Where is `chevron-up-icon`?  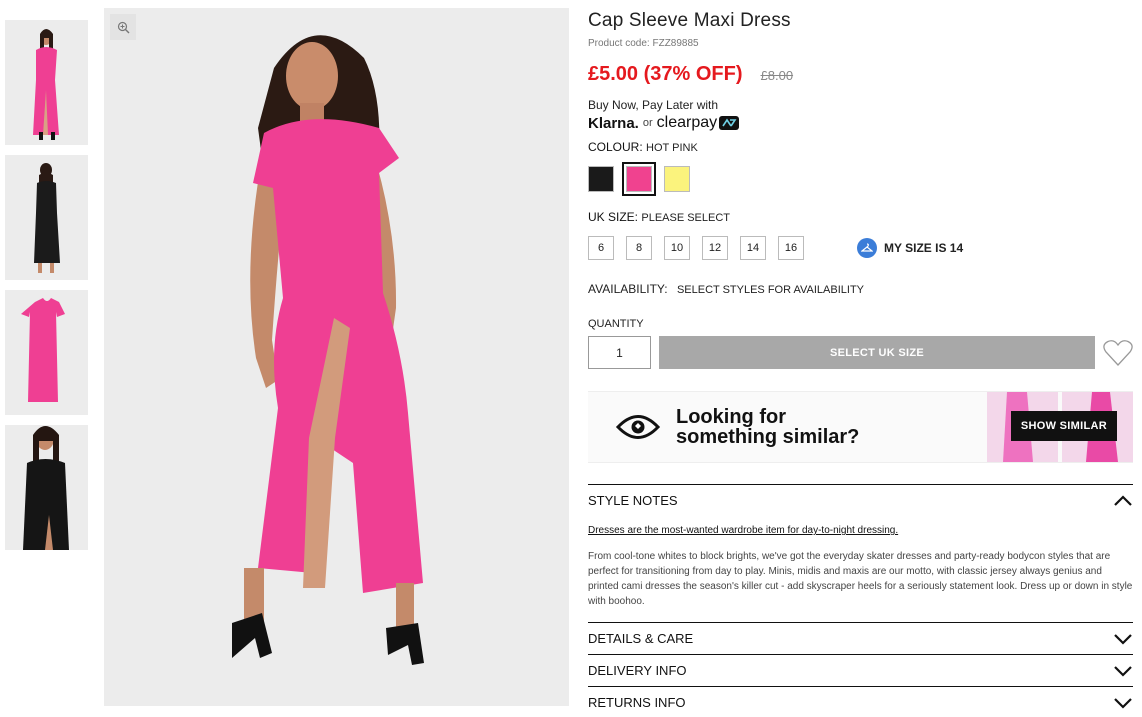 chevron-up-icon is located at coordinates (1123, 500).